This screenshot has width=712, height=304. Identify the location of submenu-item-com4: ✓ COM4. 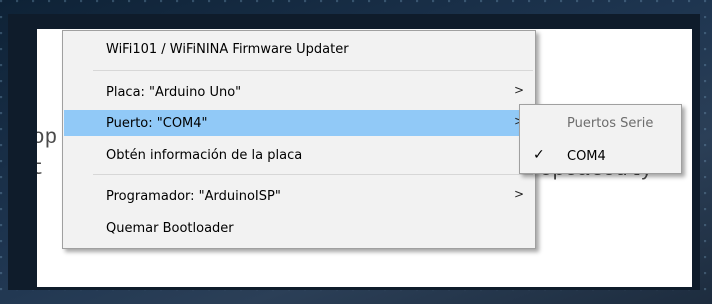
(600, 156).